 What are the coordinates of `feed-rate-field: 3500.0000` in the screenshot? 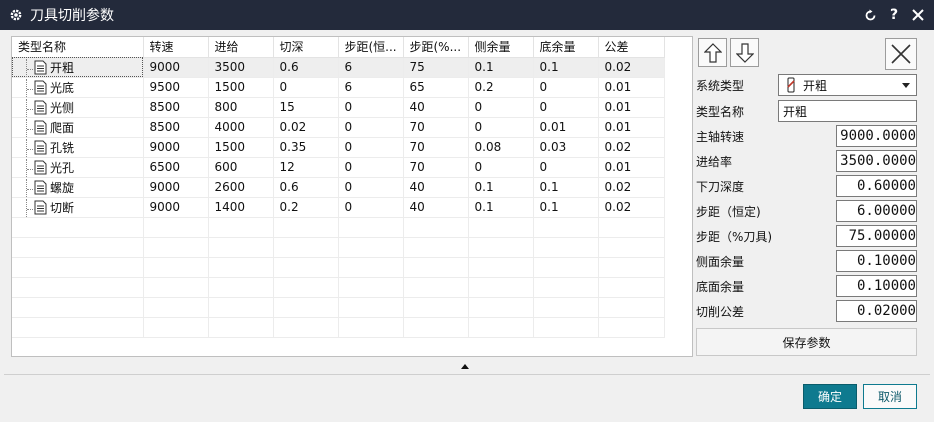 It's located at (876, 161).